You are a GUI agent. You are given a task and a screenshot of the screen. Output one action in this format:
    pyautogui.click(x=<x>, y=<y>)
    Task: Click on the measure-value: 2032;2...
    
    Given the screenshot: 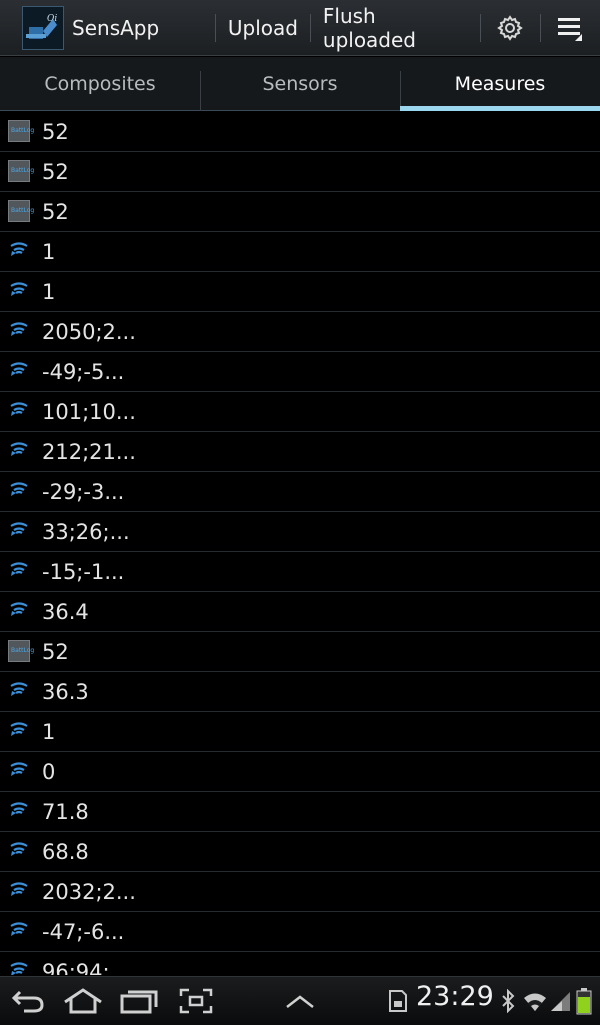 What is the action you would take?
    pyautogui.click(x=89, y=892)
    